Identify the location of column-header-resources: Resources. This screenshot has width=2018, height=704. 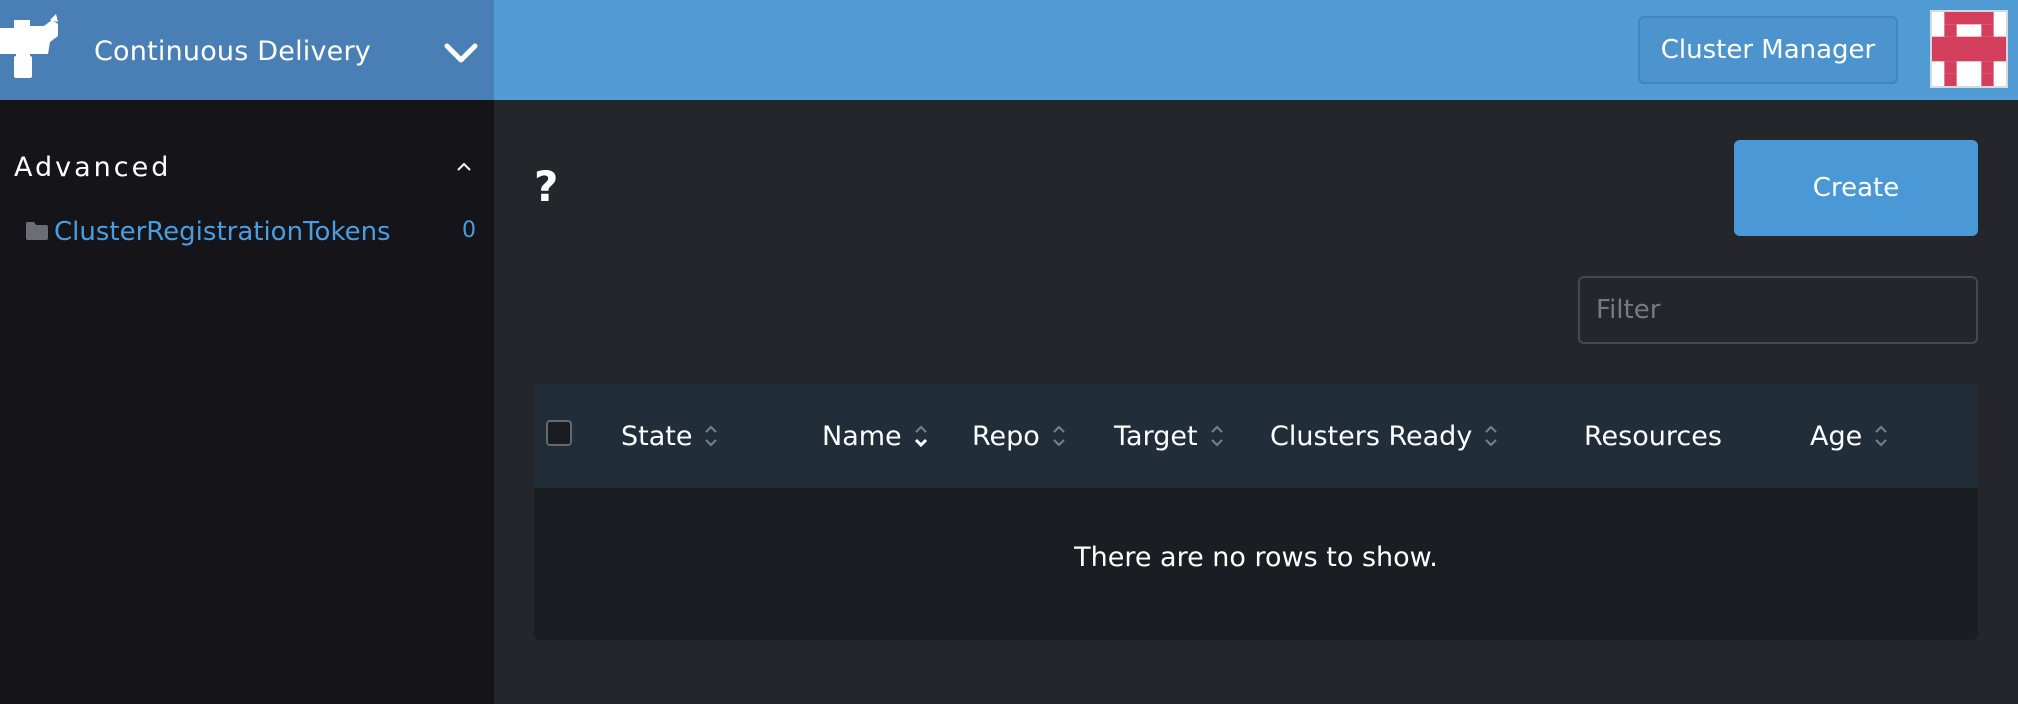
(1653, 436).